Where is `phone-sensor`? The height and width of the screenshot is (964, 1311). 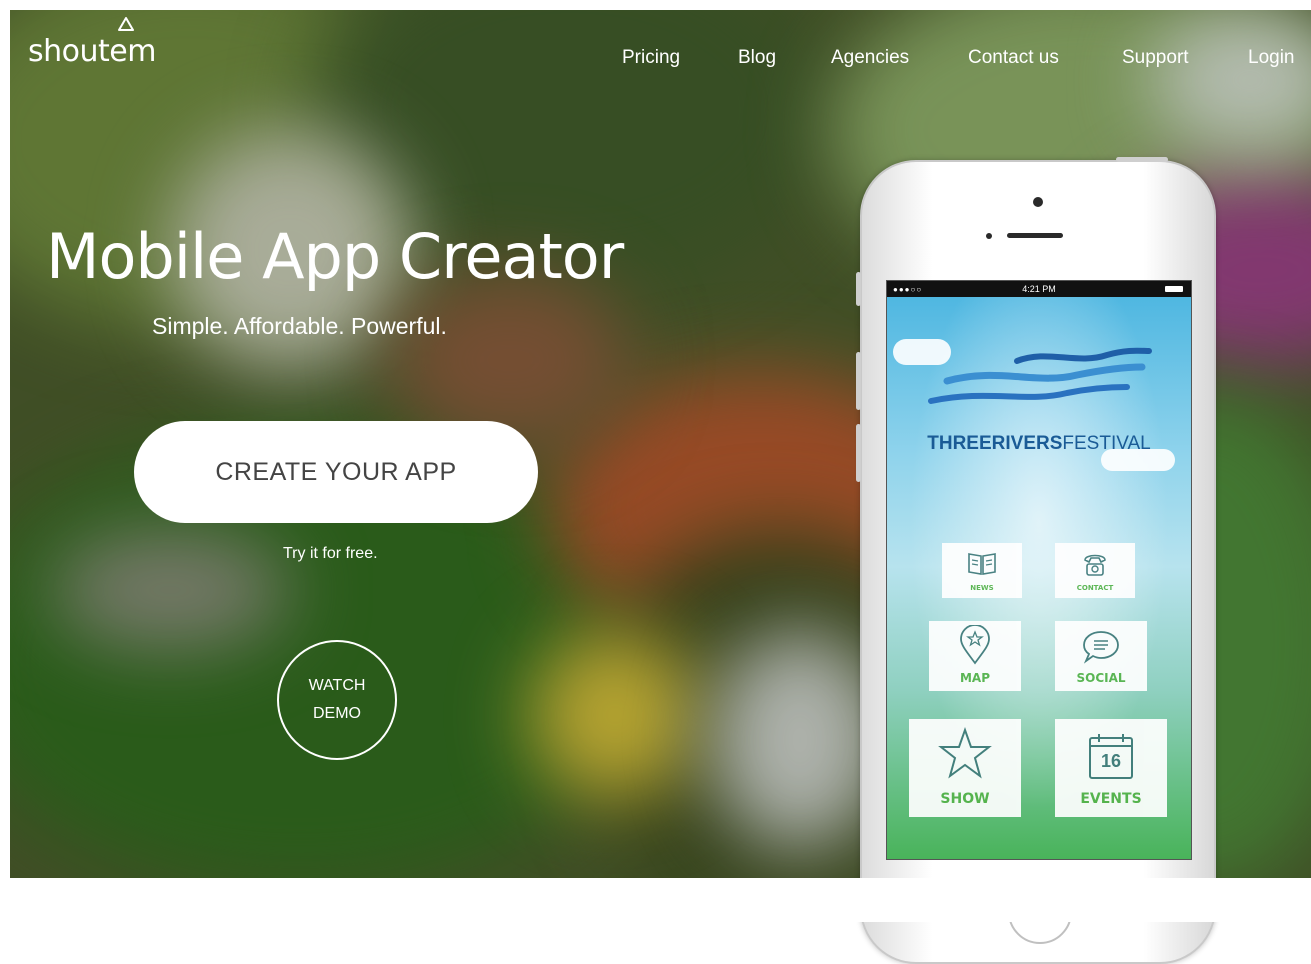 phone-sensor is located at coordinates (989, 236).